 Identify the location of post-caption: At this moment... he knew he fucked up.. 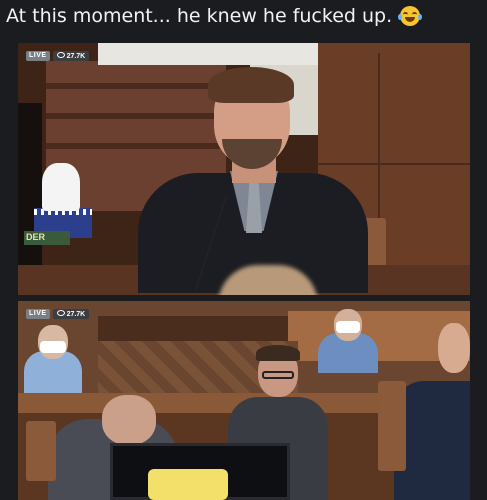
(243, 19).